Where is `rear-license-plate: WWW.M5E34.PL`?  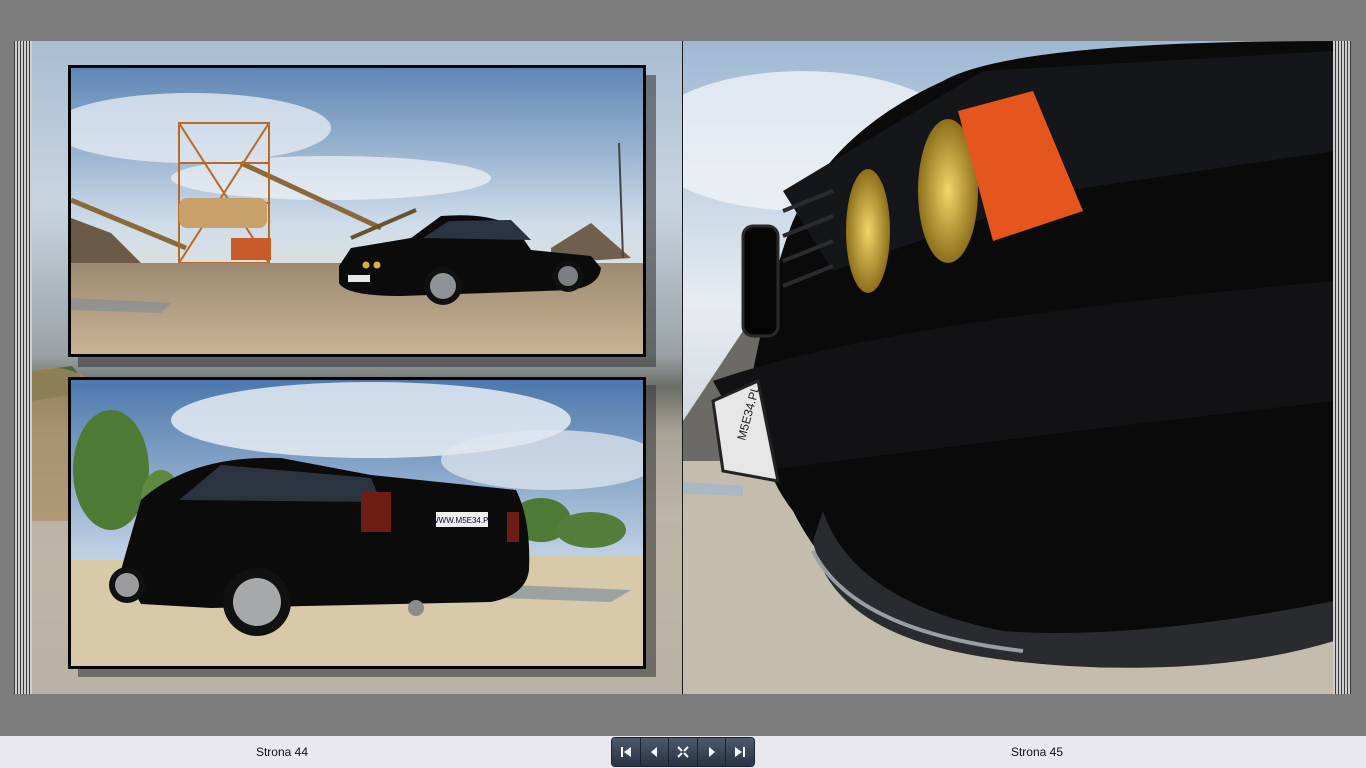
rear-license-plate: WWW.M5E34.PL is located at coordinates (462, 520).